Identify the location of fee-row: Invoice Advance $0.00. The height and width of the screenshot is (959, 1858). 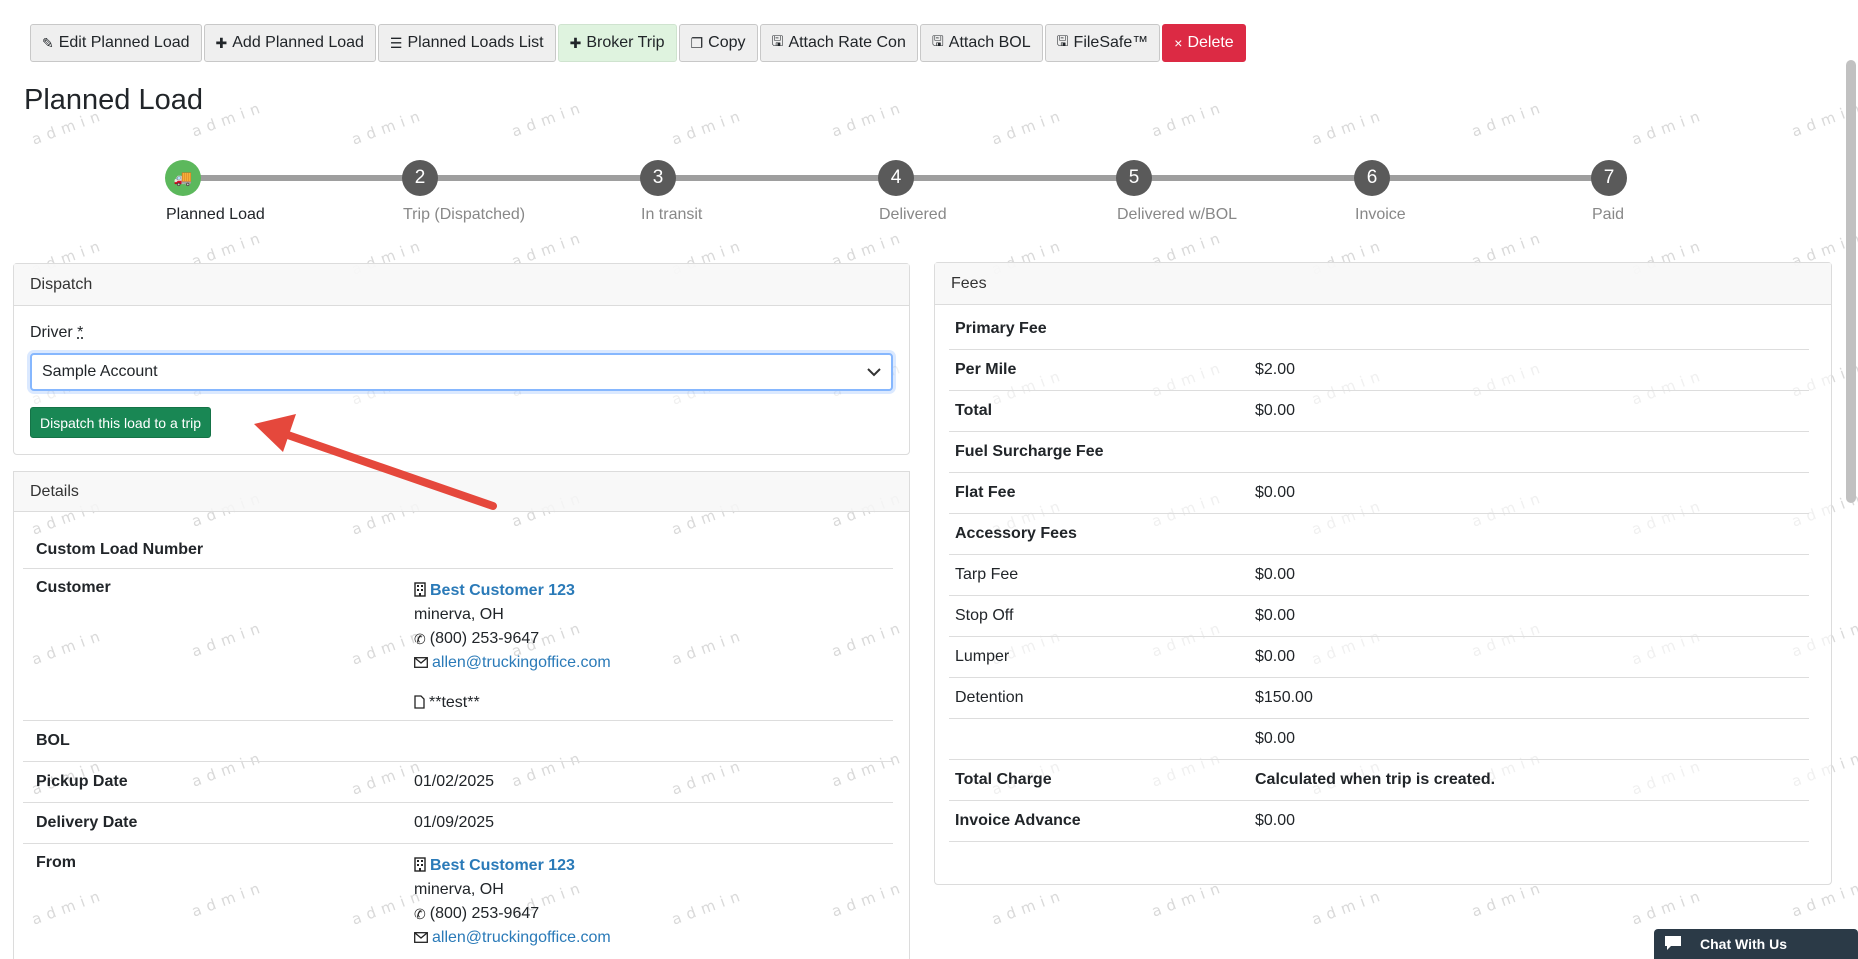
(1379, 821).